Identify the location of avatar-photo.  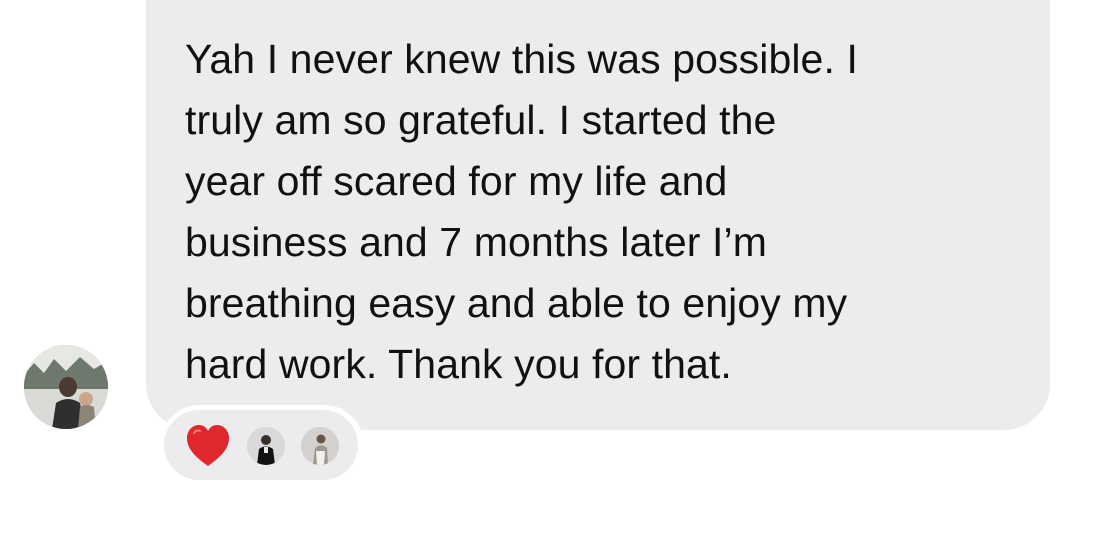
(66, 387).